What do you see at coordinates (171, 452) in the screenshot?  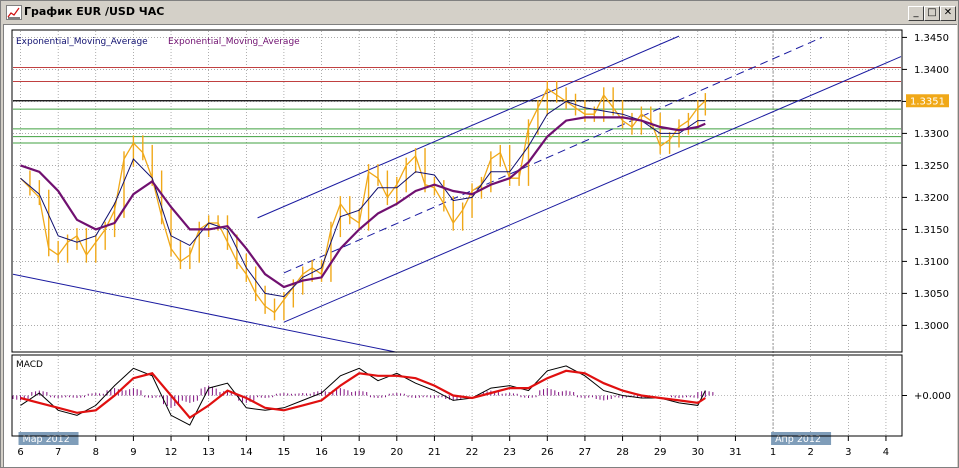 I see `x-tick-label: 12` at bounding box center [171, 452].